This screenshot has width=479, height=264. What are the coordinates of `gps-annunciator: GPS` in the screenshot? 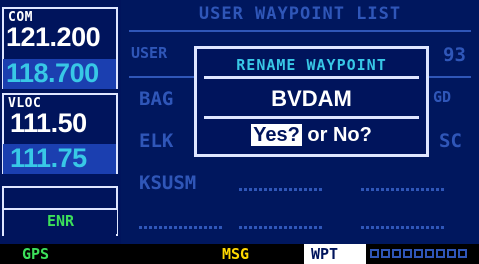 It's located at (36, 254).